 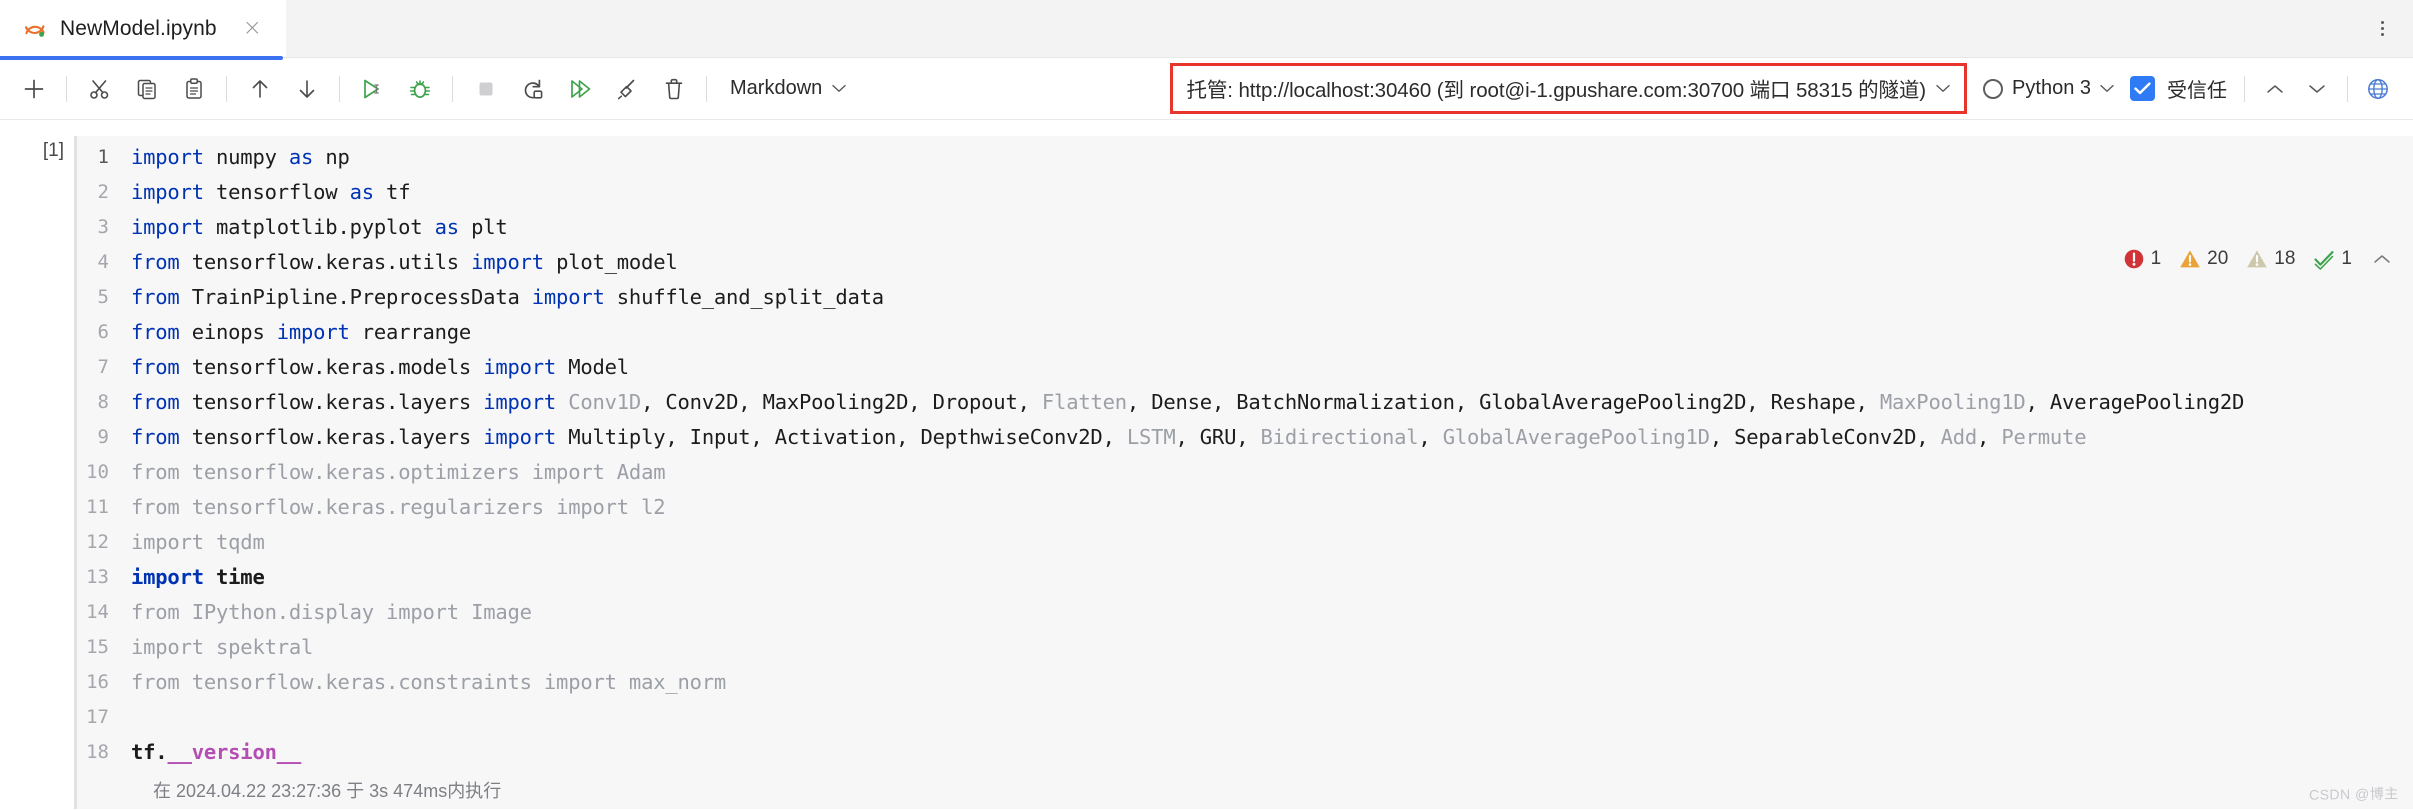 I want to click on problems-summary: 1 20 18 1, so click(x=2258, y=259).